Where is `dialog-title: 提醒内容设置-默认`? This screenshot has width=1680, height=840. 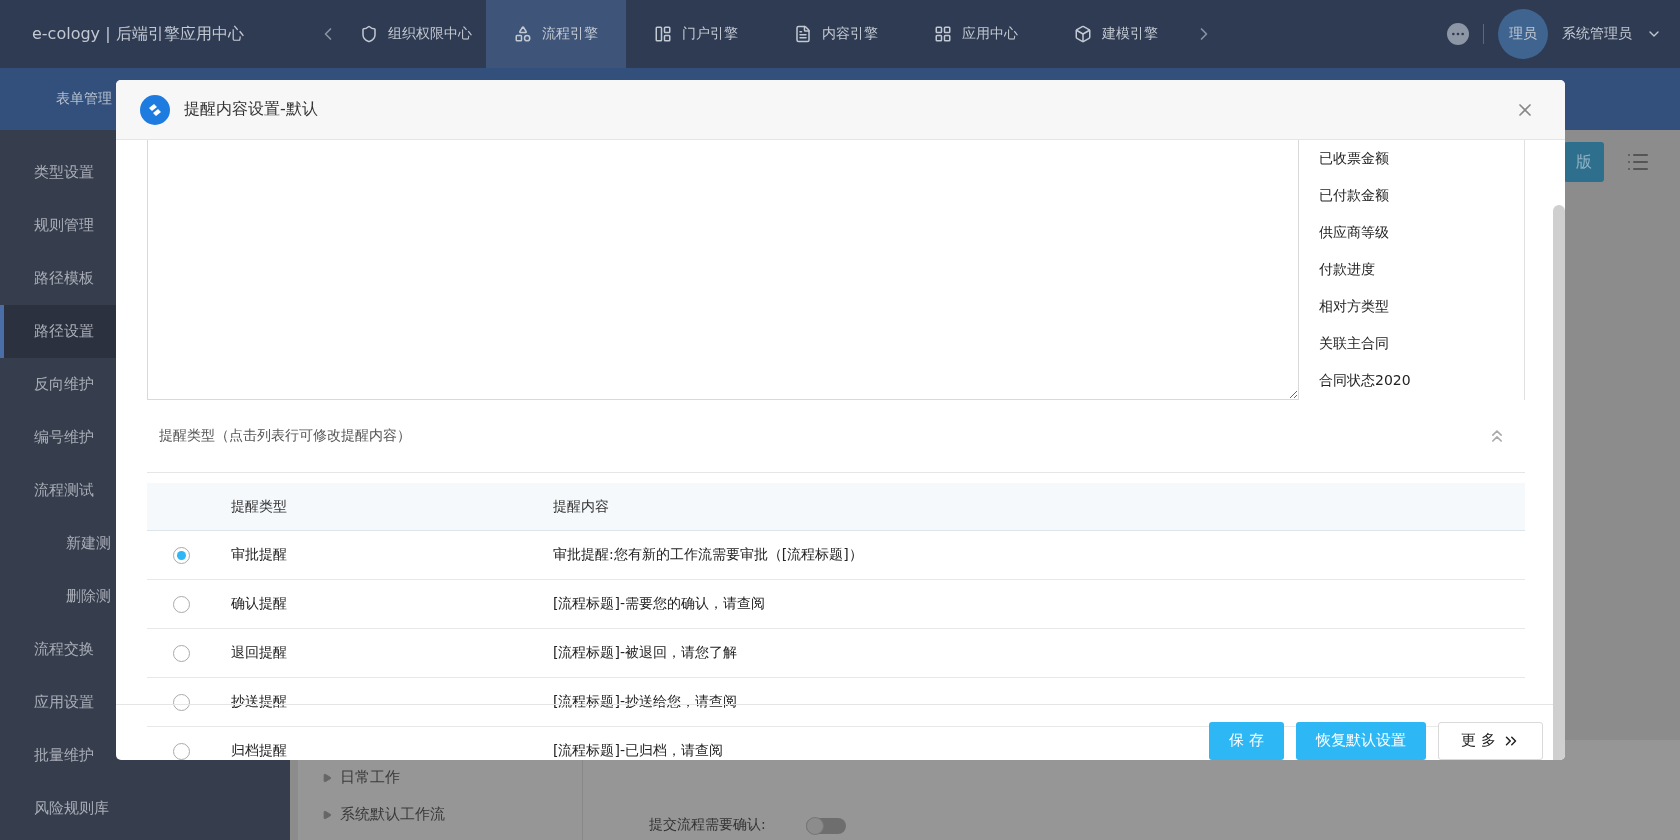 dialog-title: 提醒内容设置-默认 is located at coordinates (251, 109).